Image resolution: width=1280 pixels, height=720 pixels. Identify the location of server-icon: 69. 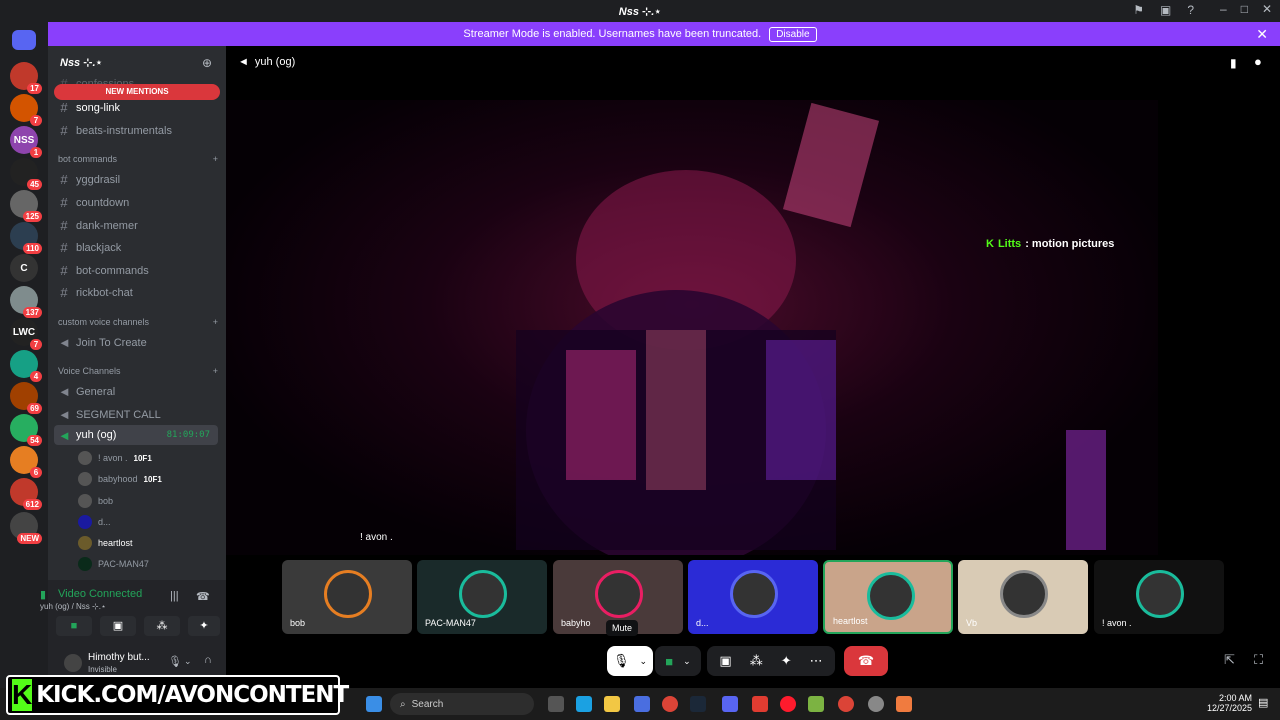
(26, 398).